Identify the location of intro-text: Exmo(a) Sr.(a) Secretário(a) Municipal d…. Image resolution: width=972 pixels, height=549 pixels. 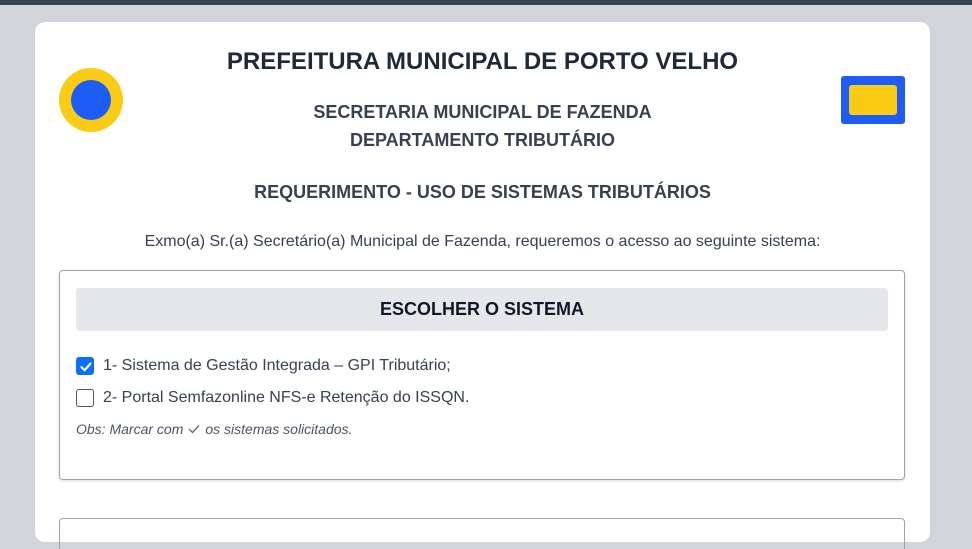
(482, 241).